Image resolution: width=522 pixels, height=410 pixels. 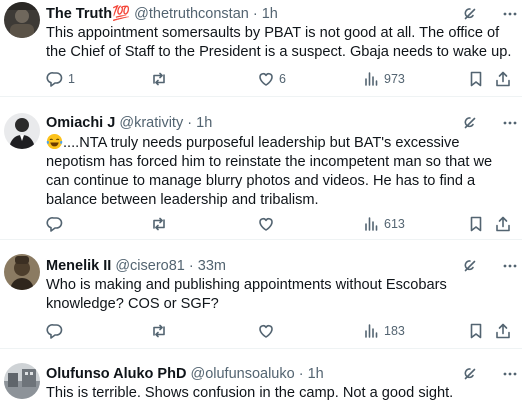 What do you see at coordinates (394, 224) in the screenshot?
I see `view-count: 613` at bounding box center [394, 224].